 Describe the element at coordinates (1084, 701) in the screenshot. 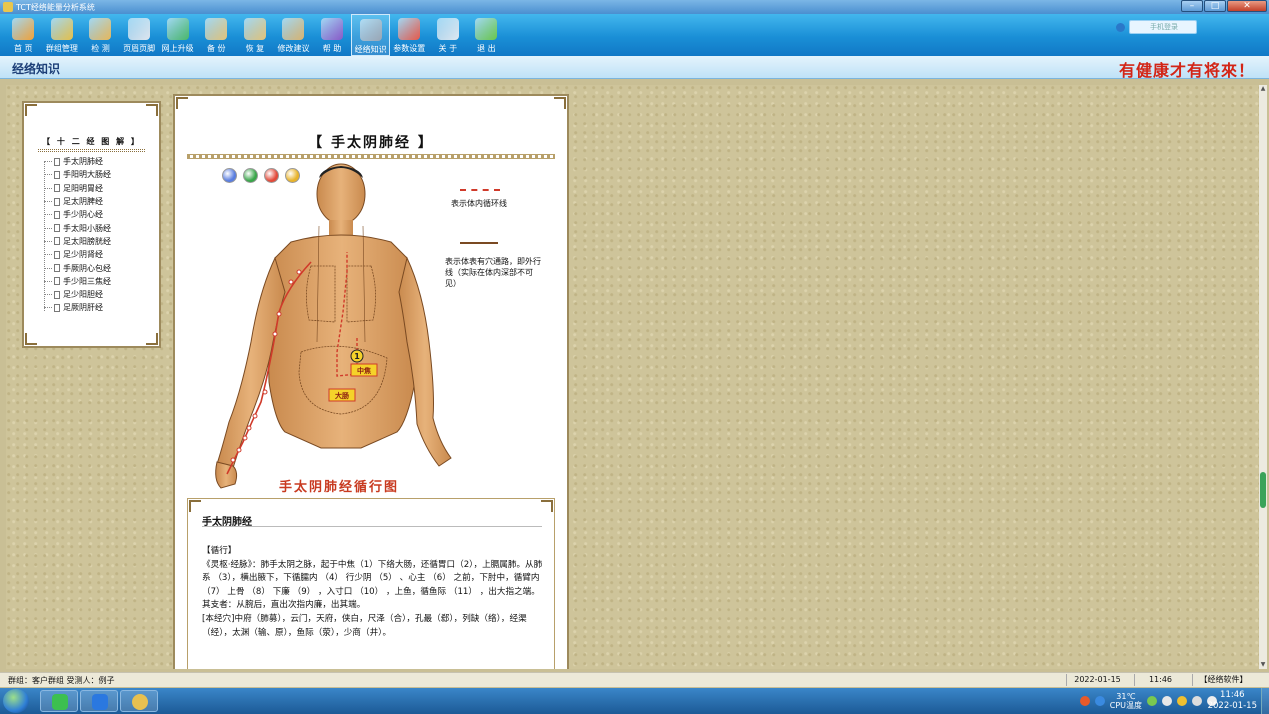

I see `sogou-icon` at that location.